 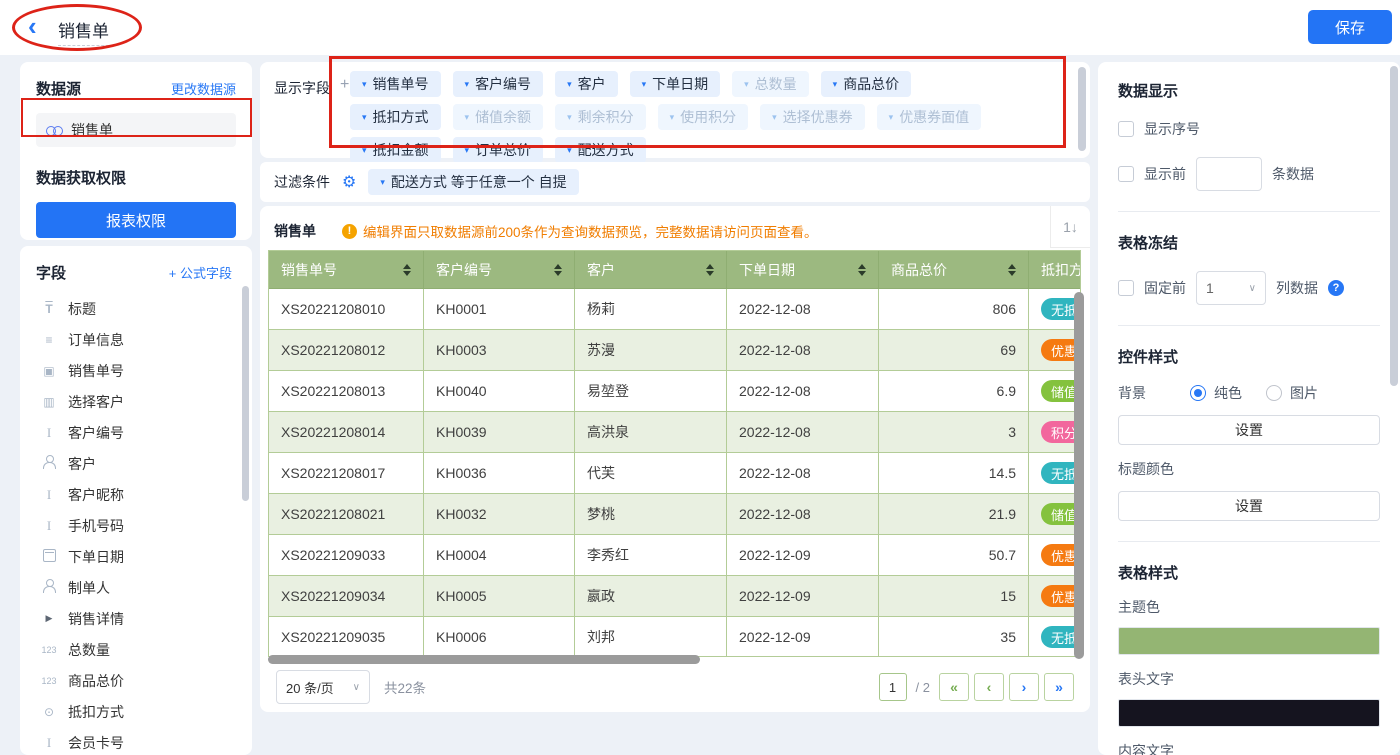 I want to click on display-field-tag: ▾ 销售单号, so click(x=395, y=84).